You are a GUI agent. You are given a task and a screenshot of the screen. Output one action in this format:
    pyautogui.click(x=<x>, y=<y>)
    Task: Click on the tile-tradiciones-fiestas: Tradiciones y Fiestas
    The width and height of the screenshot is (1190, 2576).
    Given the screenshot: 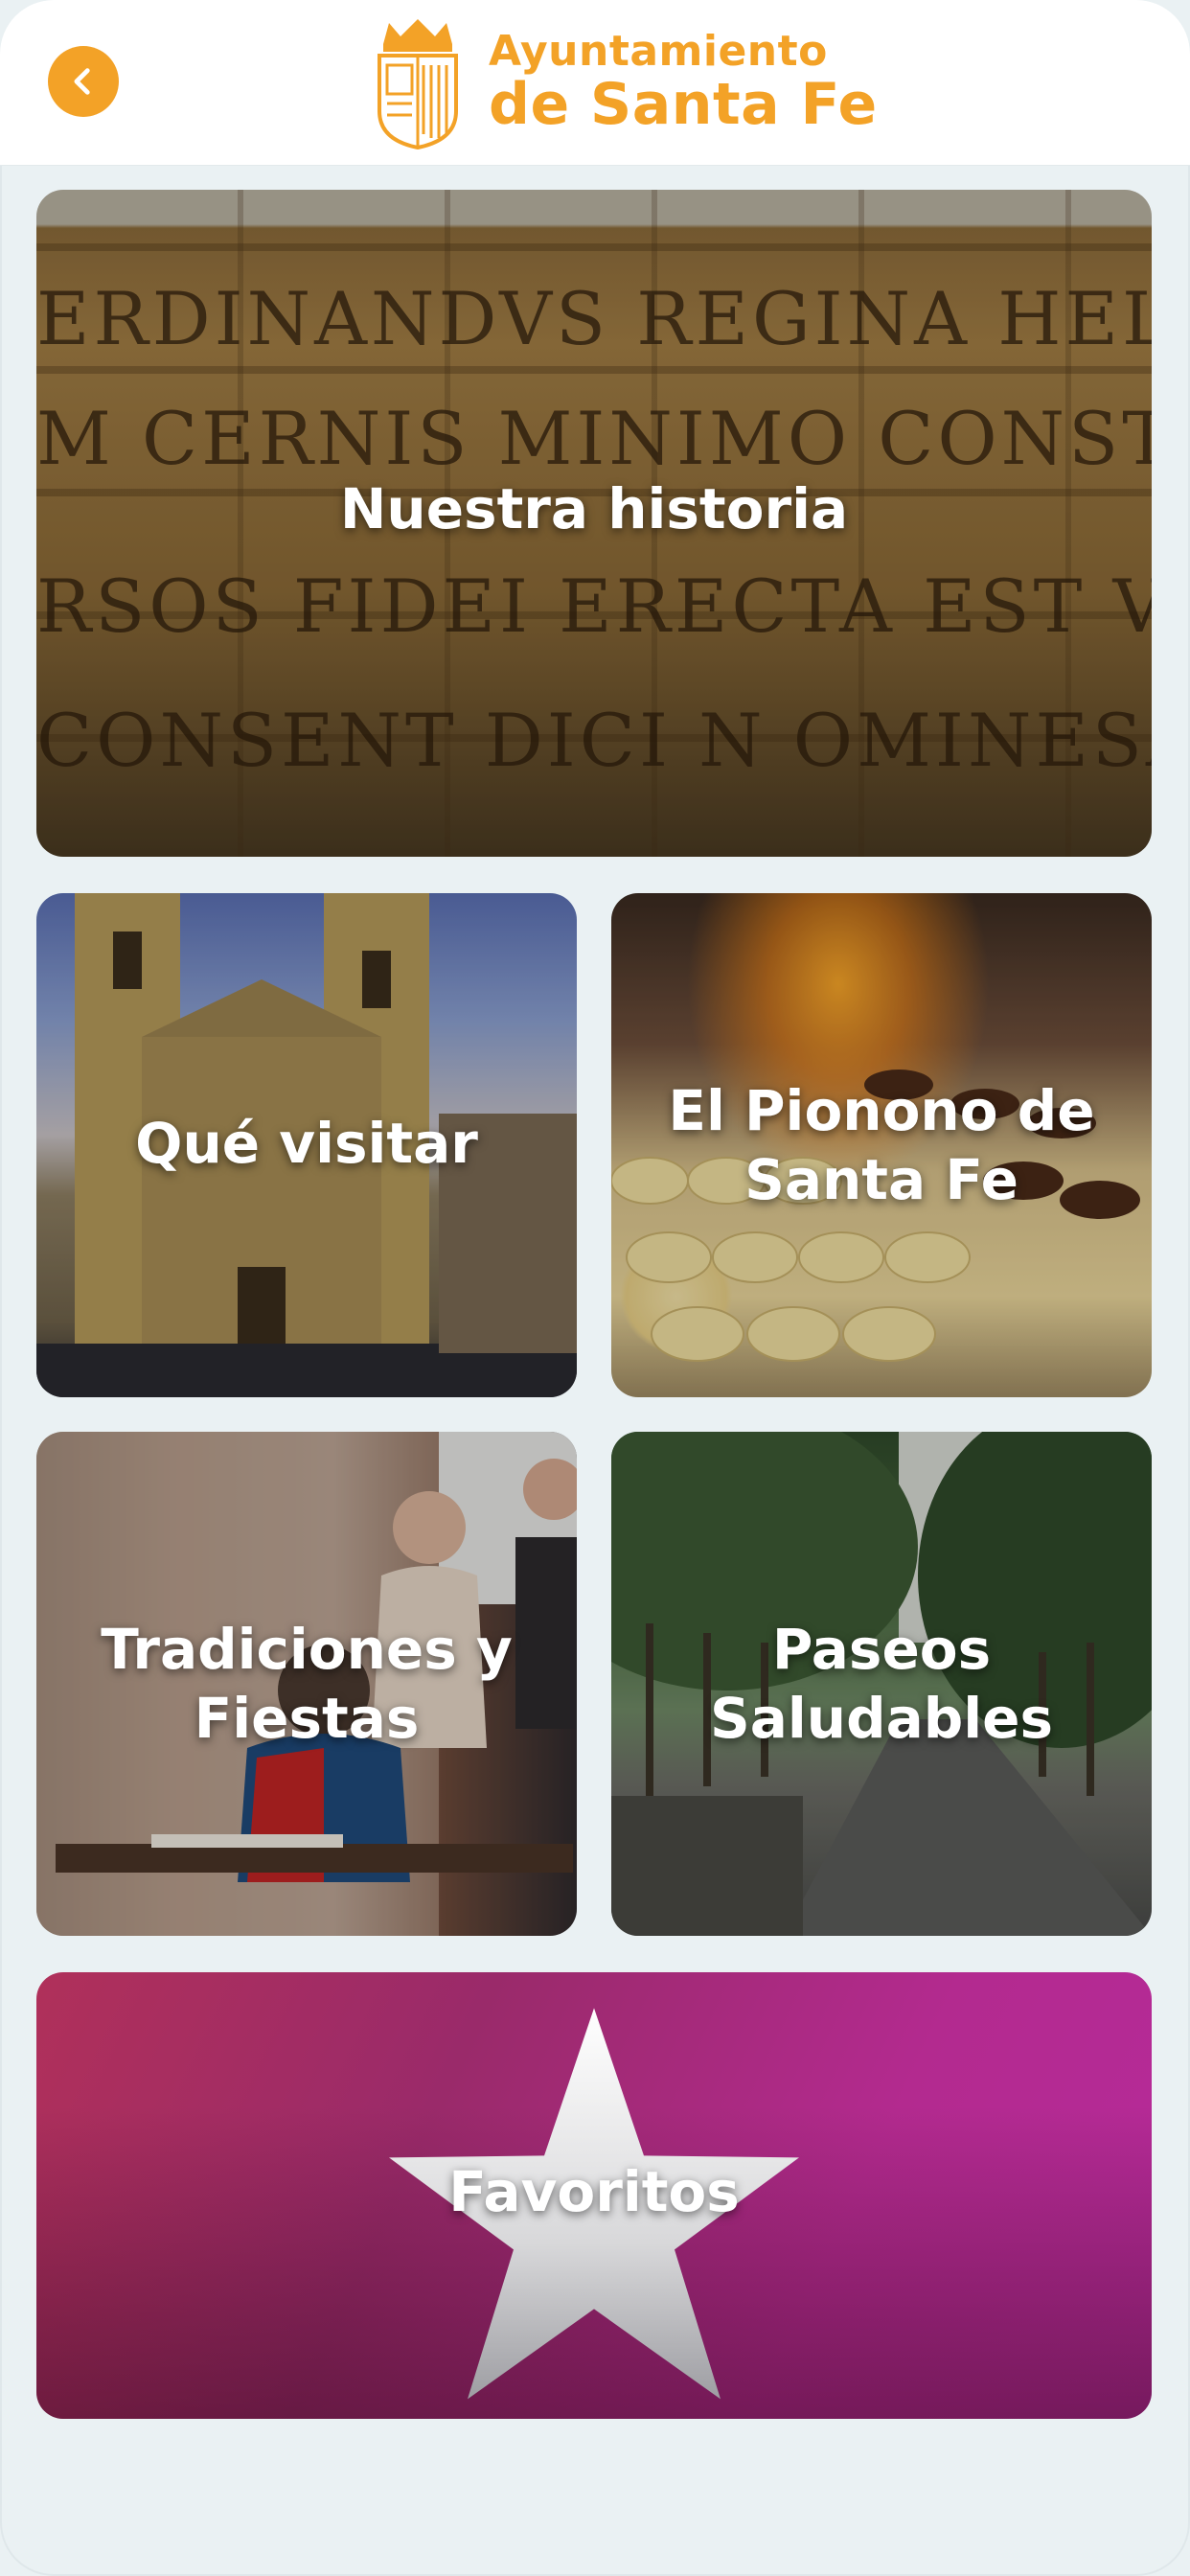 What is the action you would take?
    pyautogui.click(x=307, y=1684)
    